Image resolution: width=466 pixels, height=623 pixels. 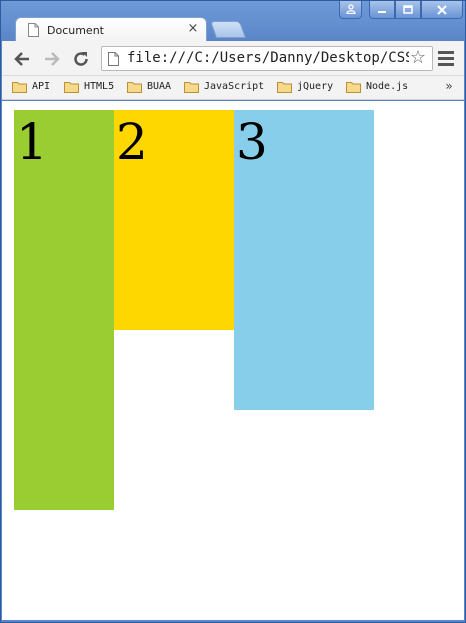 I want to click on title-bar: Document ×, so click(x=233, y=22).